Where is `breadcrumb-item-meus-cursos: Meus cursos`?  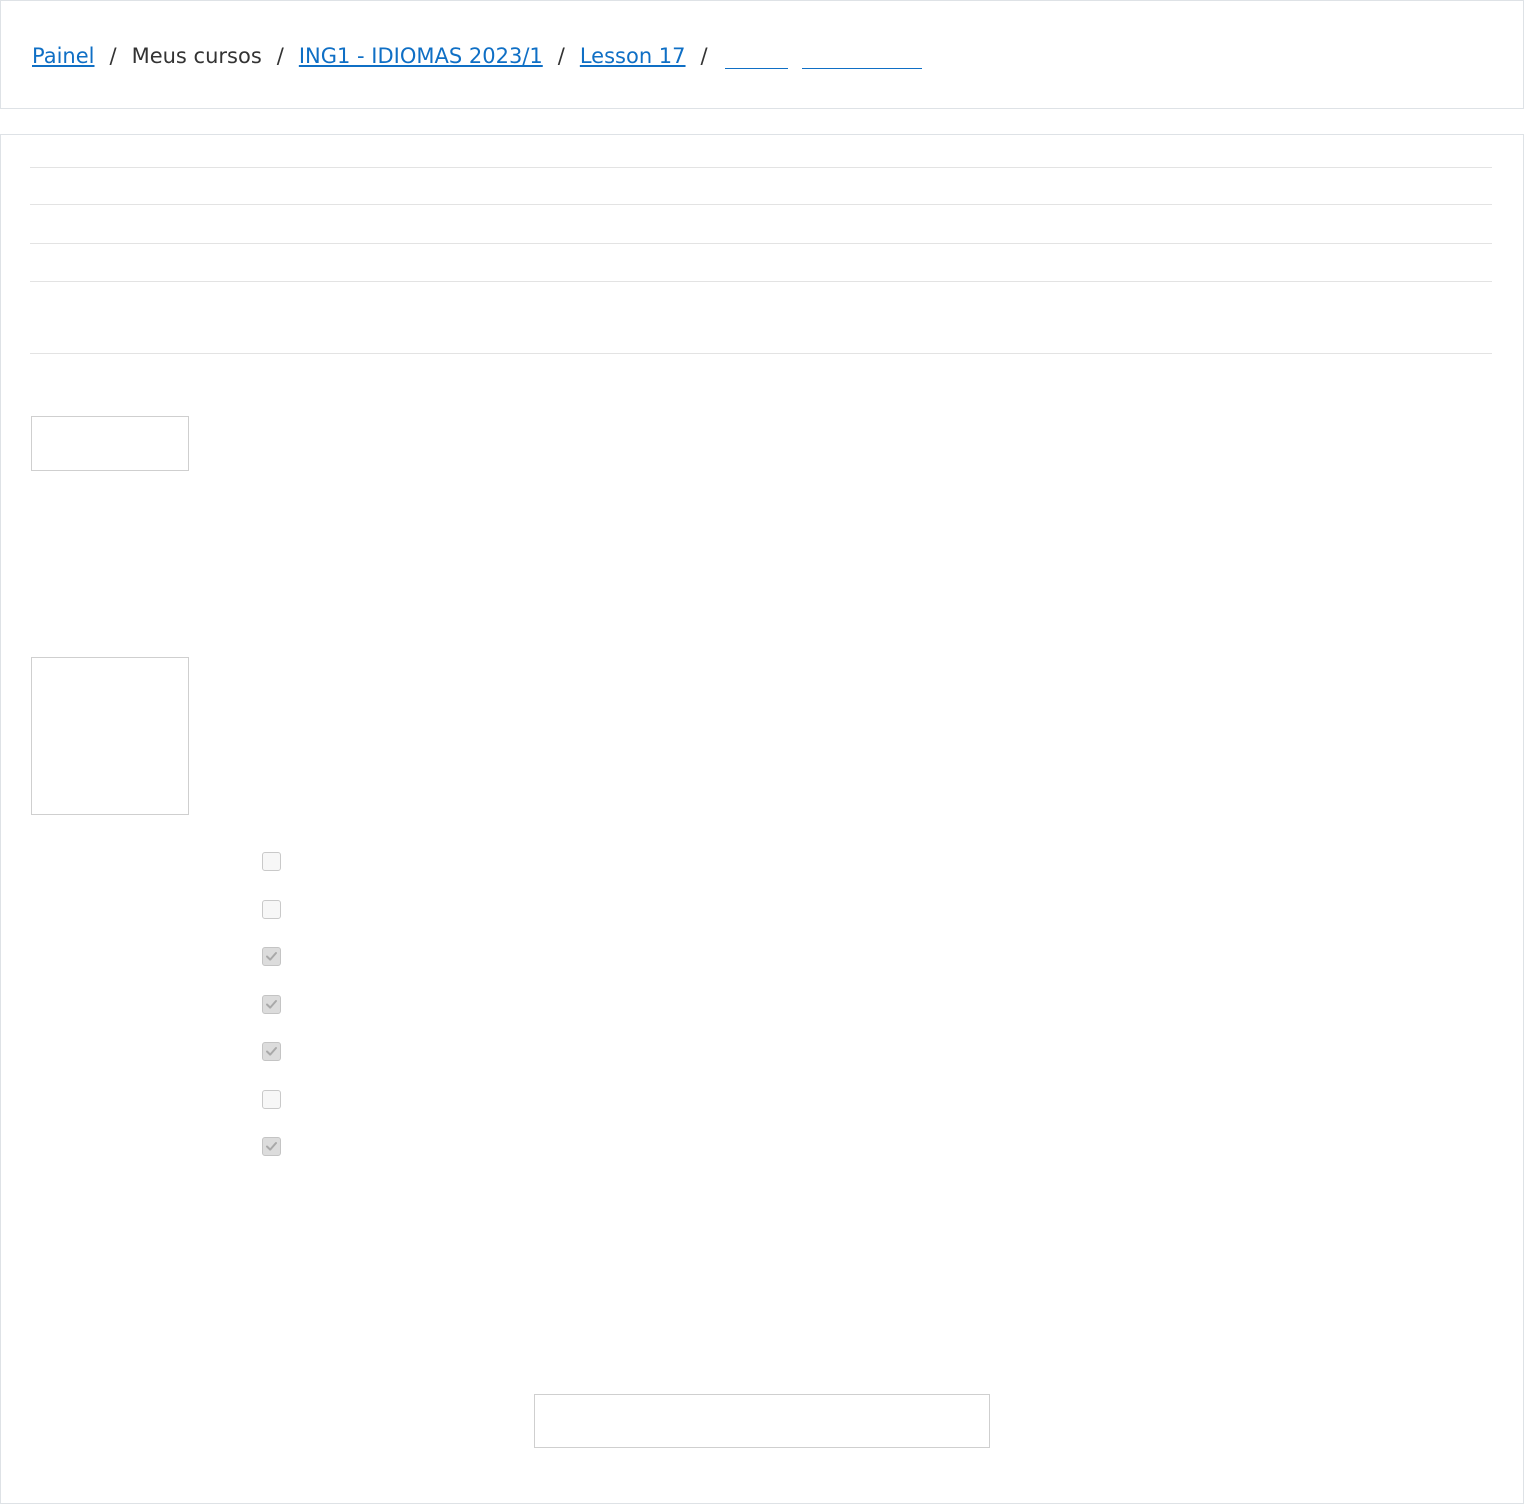 breadcrumb-item-meus-cursos: Meus cursos is located at coordinates (196, 56).